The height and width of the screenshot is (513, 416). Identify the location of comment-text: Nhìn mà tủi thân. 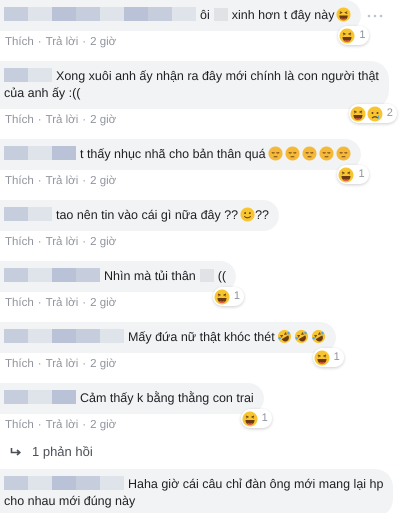
(150, 276).